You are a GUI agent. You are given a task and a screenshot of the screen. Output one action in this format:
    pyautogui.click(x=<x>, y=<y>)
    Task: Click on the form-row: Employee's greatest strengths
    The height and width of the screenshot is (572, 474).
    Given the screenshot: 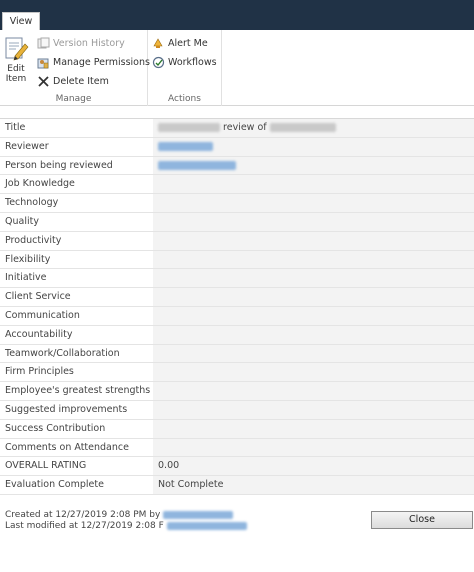 What is the action you would take?
    pyautogui.click(x=237, y=391)
    